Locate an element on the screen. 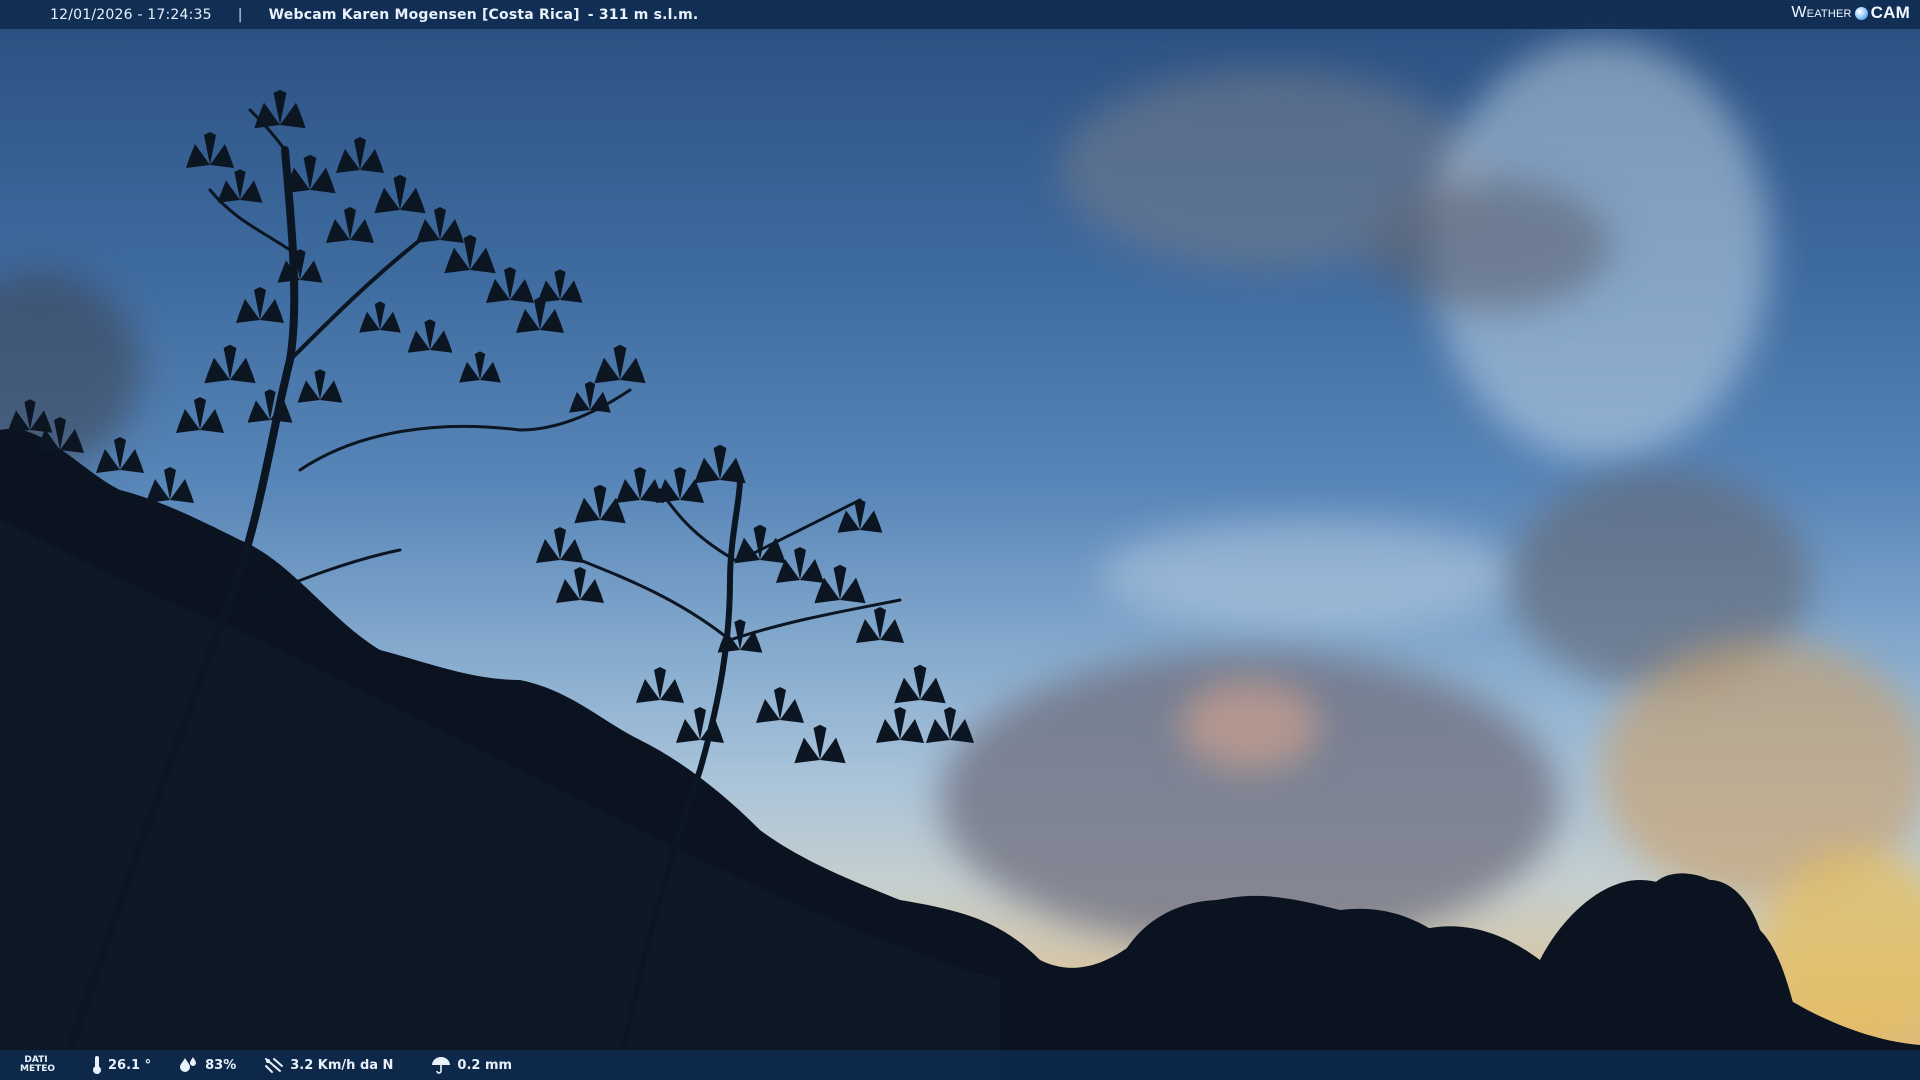 The image size is (1920, 1080). wind-value: 3.2 Km/h da N is located at coordinates (342, 1065).